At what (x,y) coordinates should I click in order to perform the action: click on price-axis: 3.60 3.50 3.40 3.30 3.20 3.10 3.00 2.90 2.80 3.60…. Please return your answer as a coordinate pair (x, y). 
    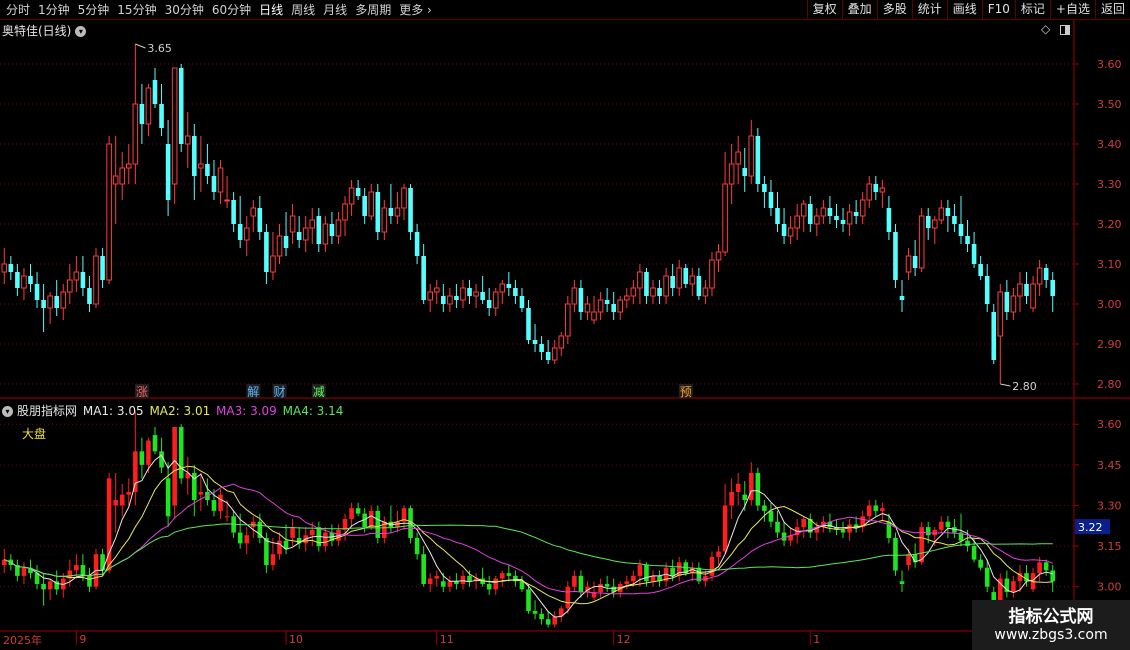
    Looking at the image, I should click on (1098, 326).